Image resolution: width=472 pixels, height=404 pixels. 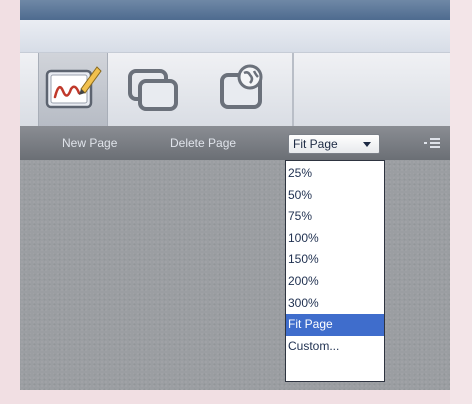 I want to click on zoom-option-selected: Fit Page, so click(x=335, y=325).